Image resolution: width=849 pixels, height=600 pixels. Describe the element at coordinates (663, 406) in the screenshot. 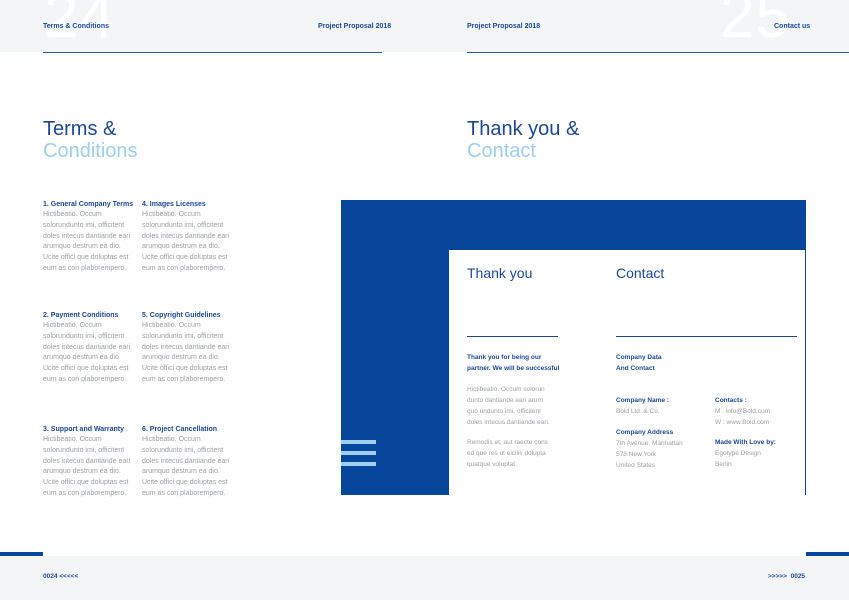

I see `company-name-block: Company Name : Bold Ltd. & Co.` at that location.